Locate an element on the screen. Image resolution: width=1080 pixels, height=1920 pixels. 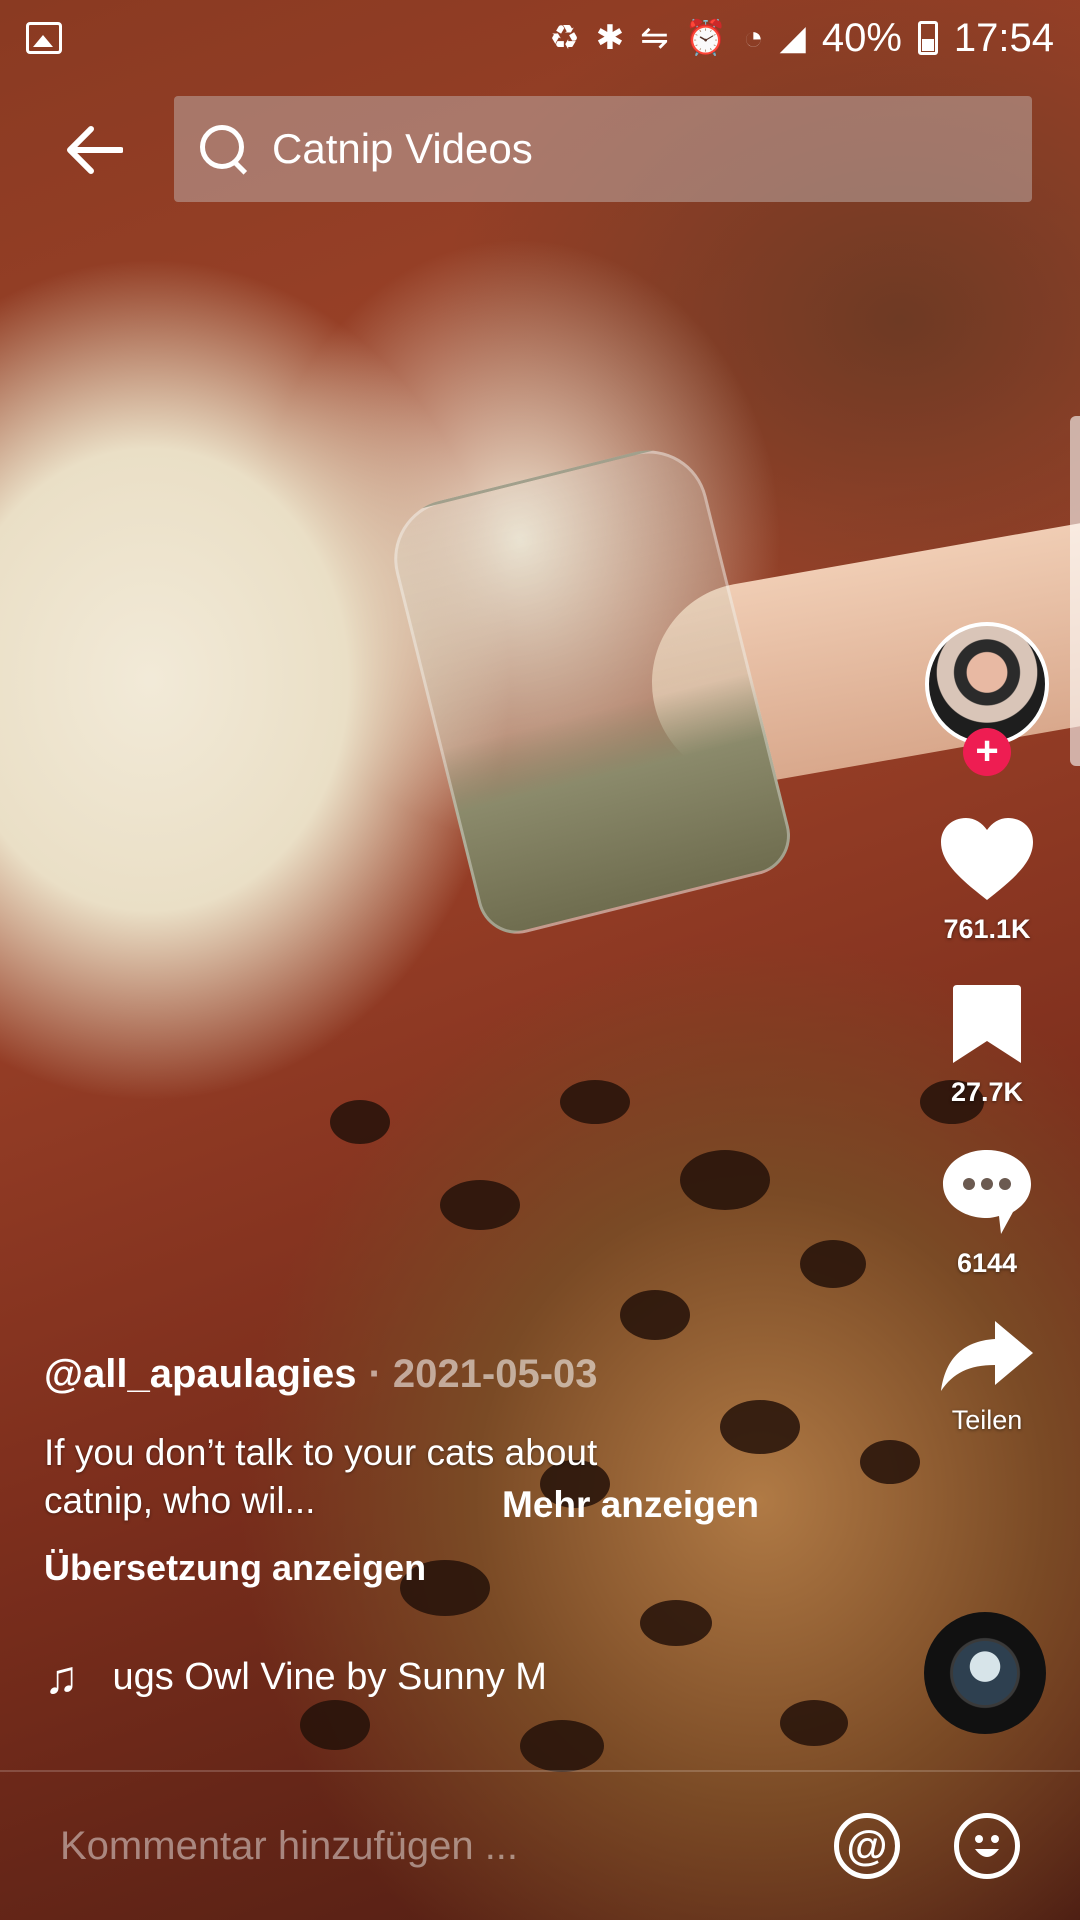
vibrate-icon: ⇋ is located at coordinates (654, 38).